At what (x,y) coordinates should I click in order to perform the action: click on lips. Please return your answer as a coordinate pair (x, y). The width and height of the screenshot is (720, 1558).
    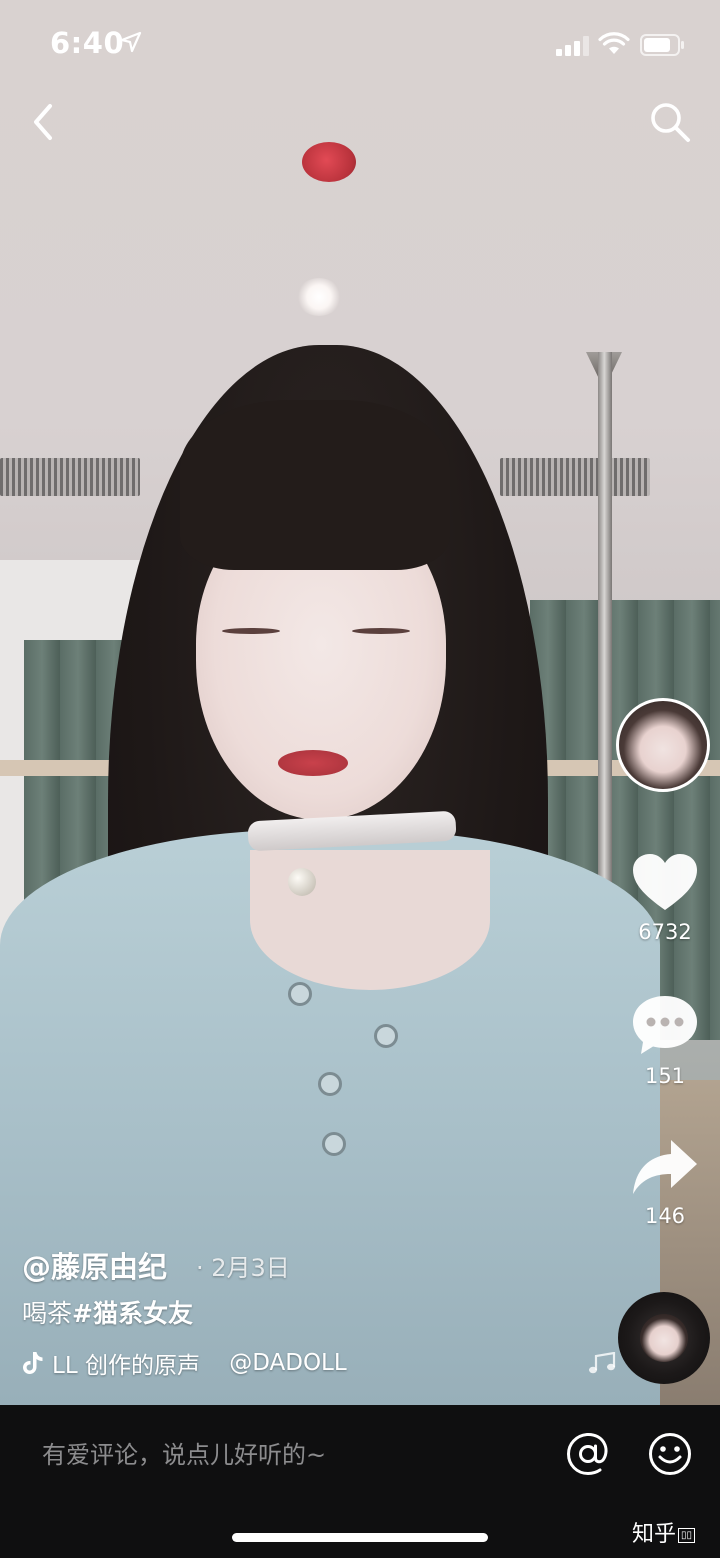
    Looking at the image, I should click on (313, 763).